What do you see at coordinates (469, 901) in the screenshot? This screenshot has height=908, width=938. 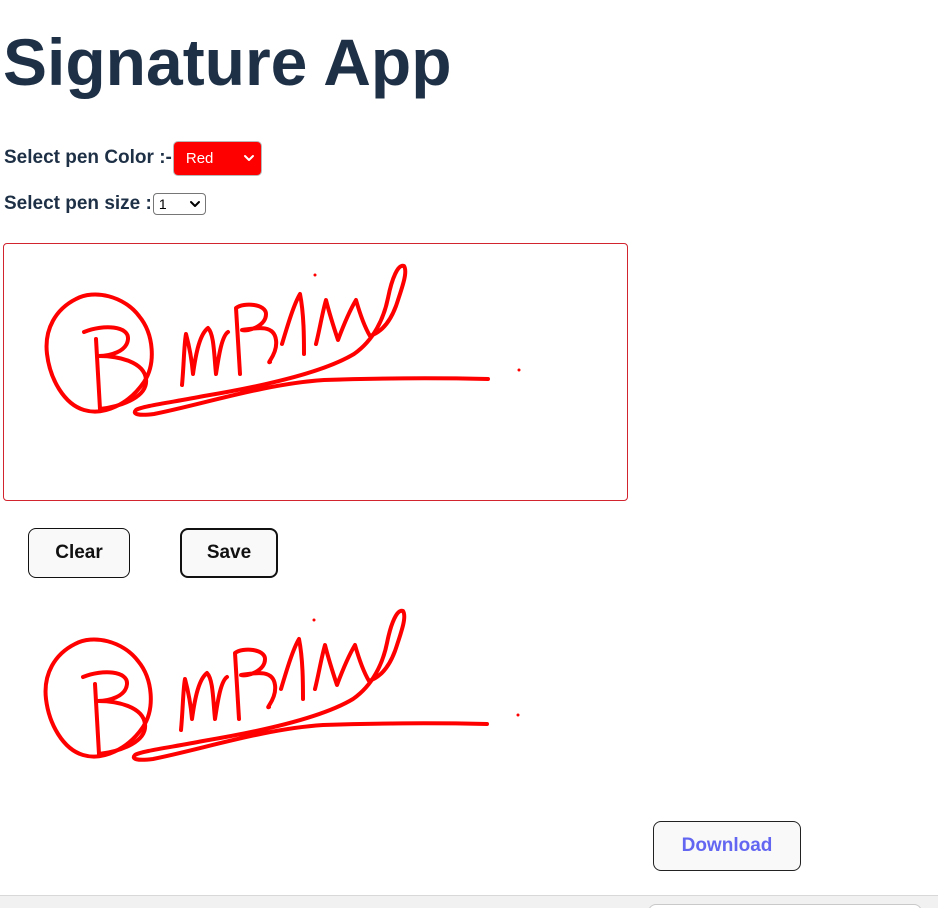 I see `browser-bottom-bar` at bounding box center [469, 901].